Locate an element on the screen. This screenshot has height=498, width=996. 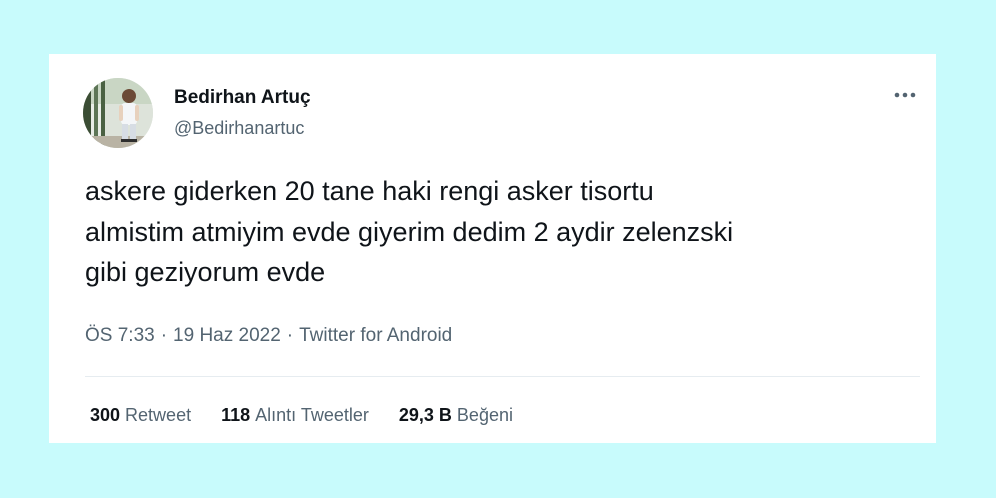
avatar is located at coordinates (118, 113).